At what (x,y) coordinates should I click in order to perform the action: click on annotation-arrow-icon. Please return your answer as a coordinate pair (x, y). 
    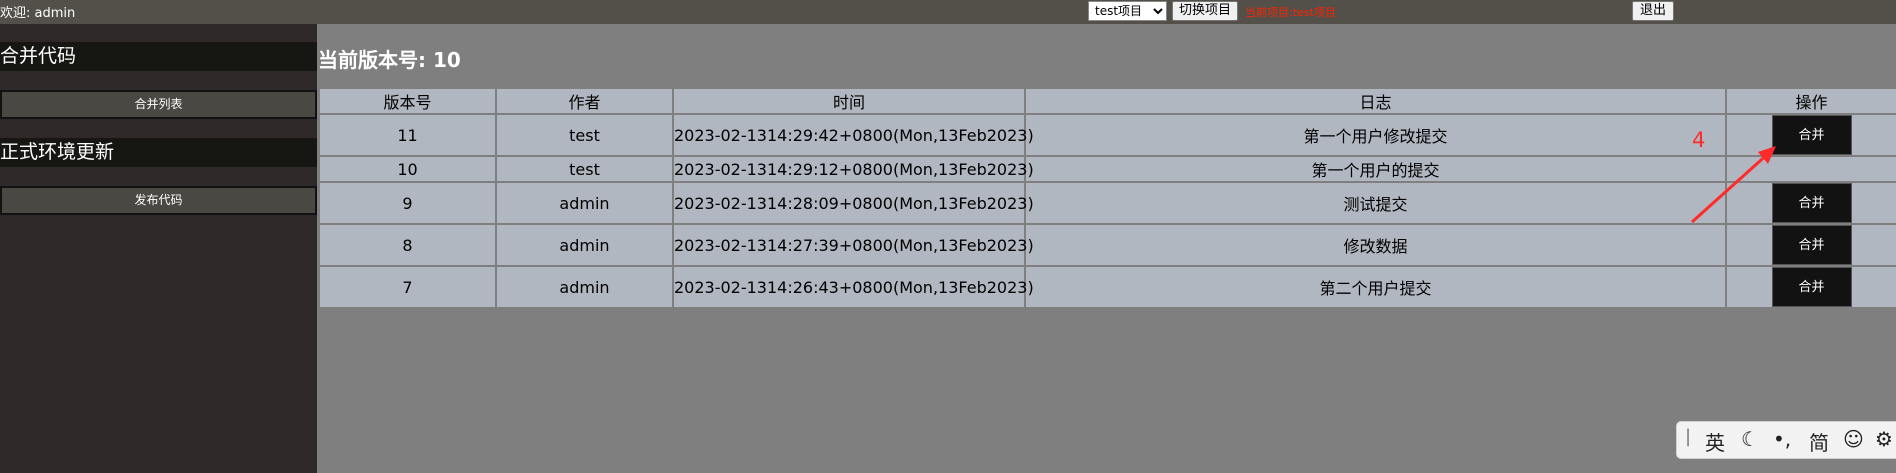
    Looking at the image, I should click on (1733, 185).